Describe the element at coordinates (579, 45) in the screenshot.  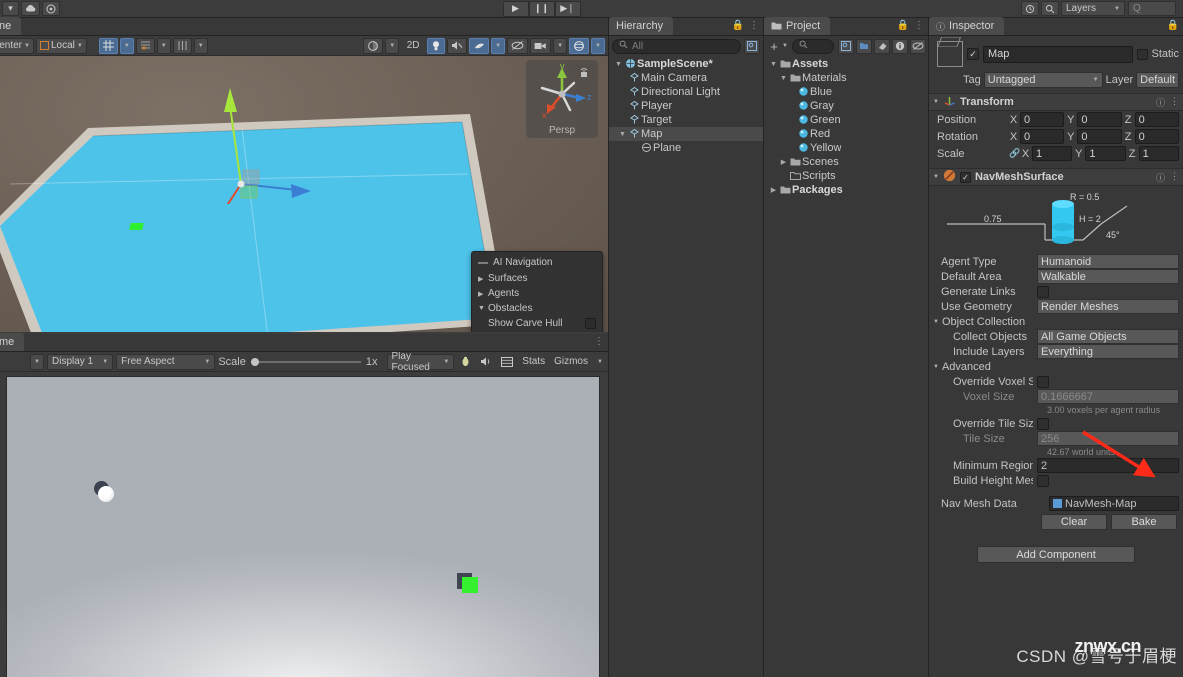
I see `gizmos-icon` at that location.